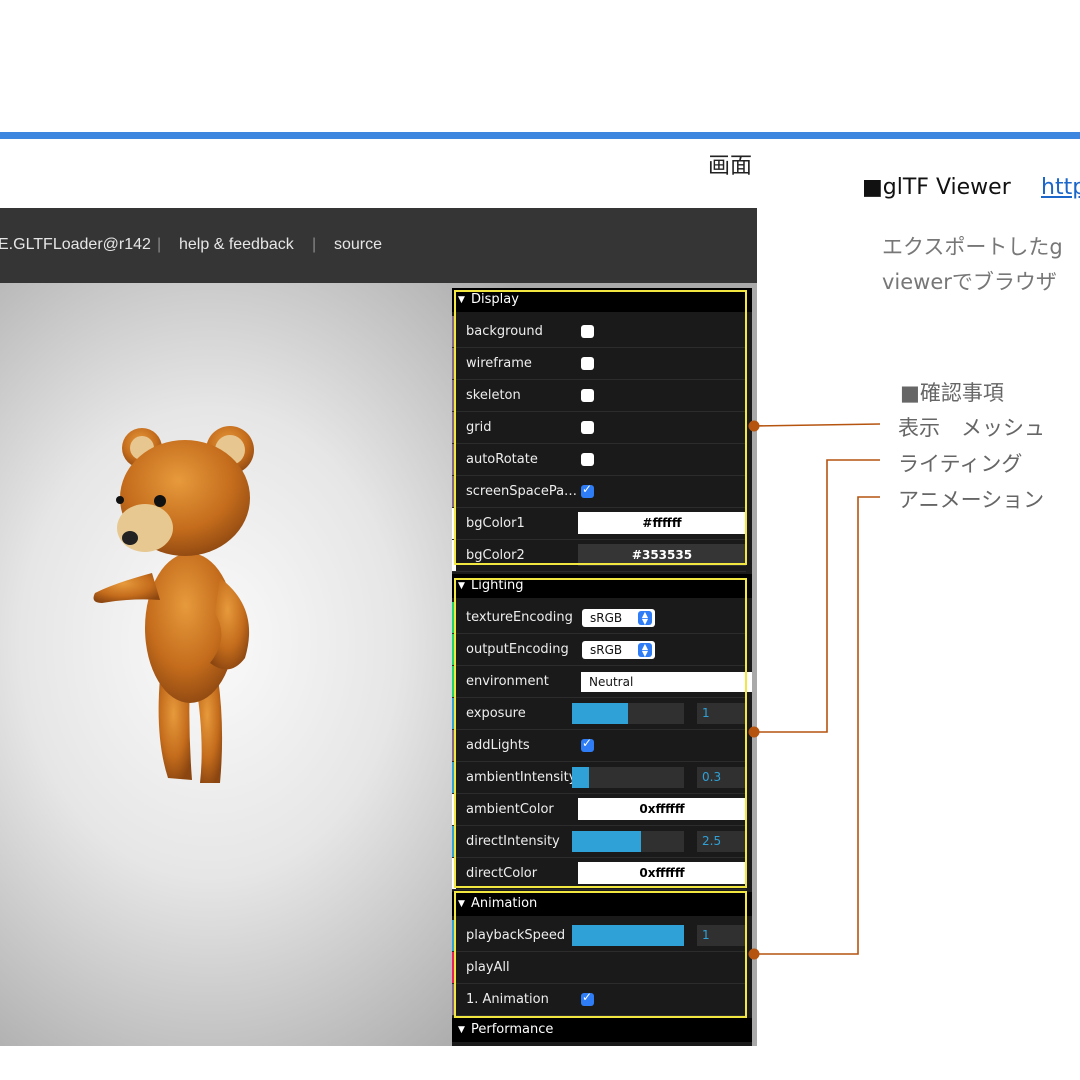 The image size is (1080, 1080). I want to click on checklist-item-display: 表示 メッシュ, so click(971, 428).